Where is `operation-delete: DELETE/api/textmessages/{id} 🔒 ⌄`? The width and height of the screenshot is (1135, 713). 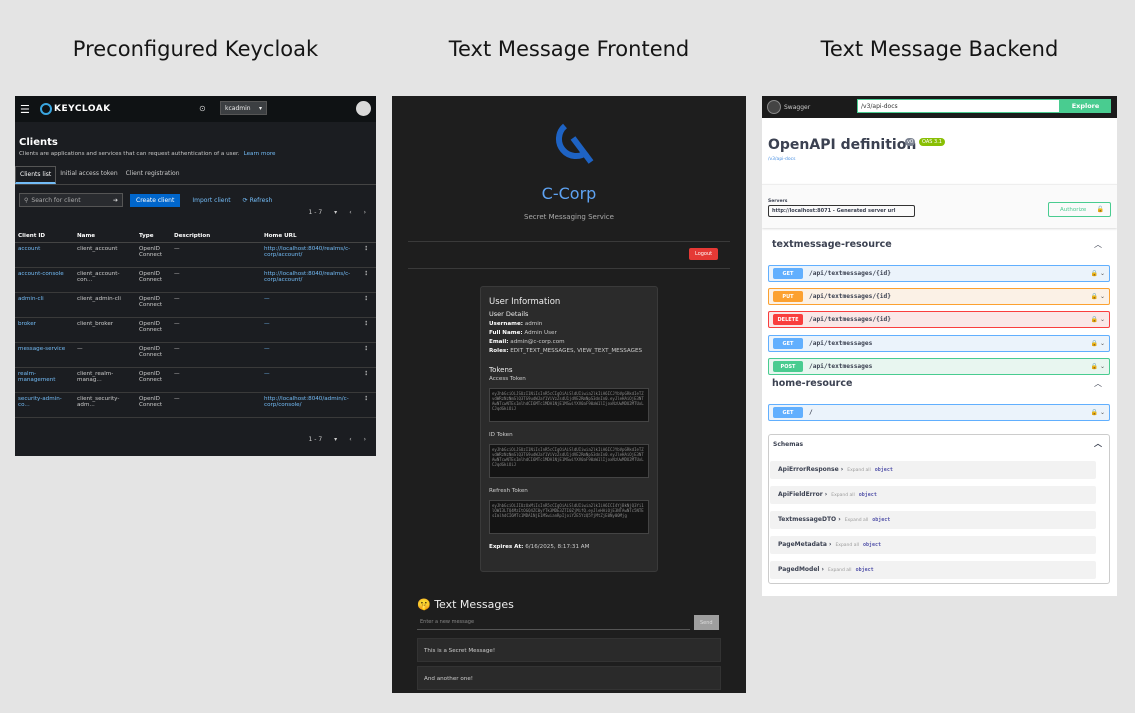 operation-delete: DELETE/api/textmessages/{id} 🔒 ⌄ is located at coordinates (939, 319).